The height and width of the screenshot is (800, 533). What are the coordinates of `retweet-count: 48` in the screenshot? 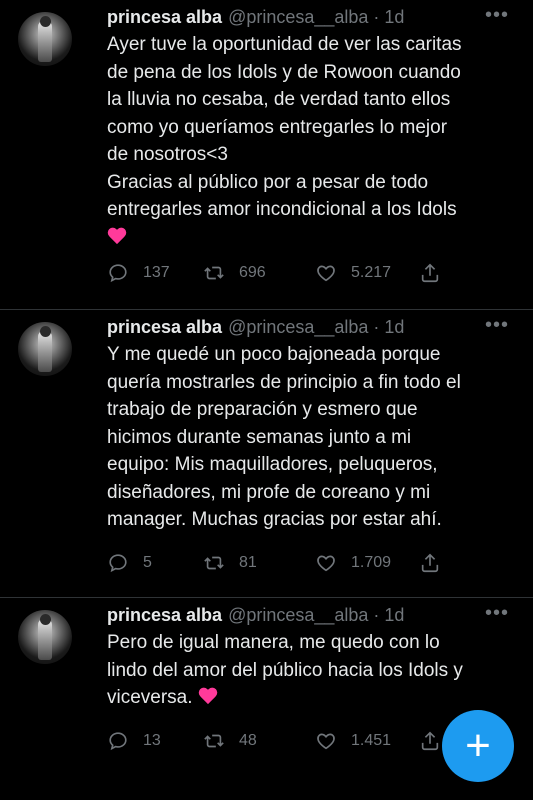 It's located at (248, 740).